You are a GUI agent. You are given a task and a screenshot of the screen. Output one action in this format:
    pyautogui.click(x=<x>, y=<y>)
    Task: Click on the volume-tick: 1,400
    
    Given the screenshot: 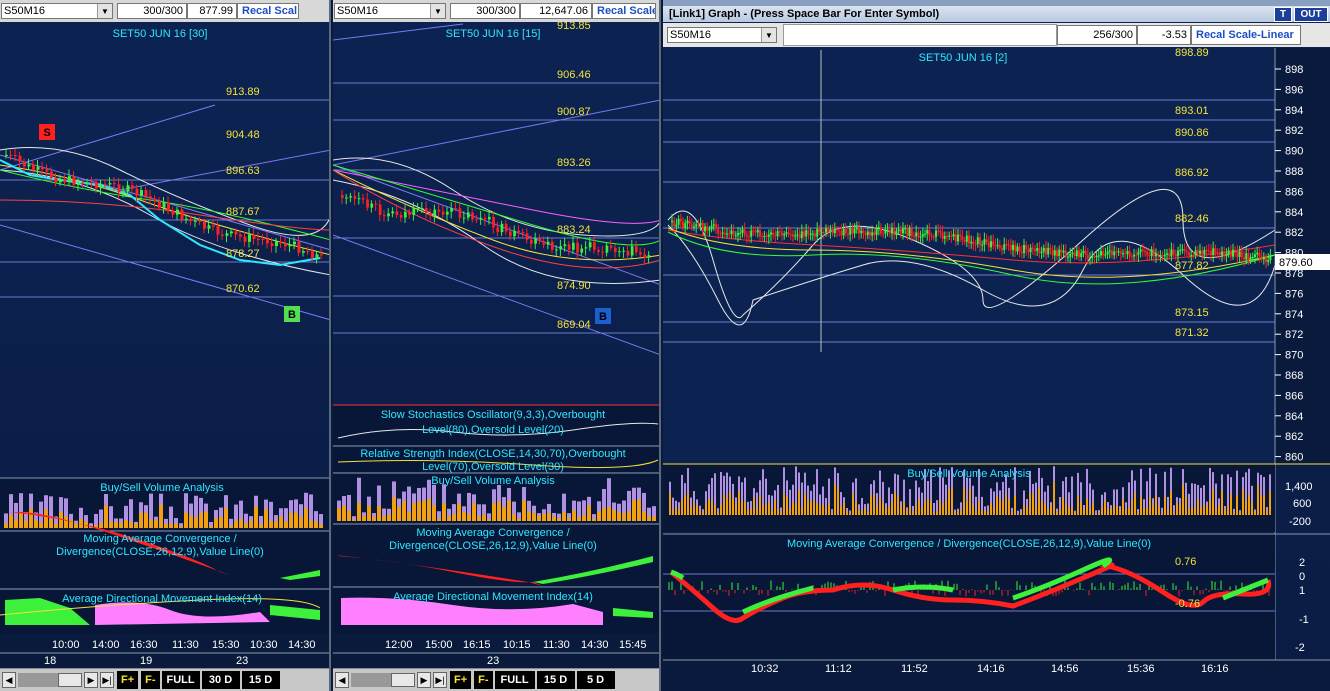 What is the action you would take?
    pyautogui.click(x=1299, y=487)
    